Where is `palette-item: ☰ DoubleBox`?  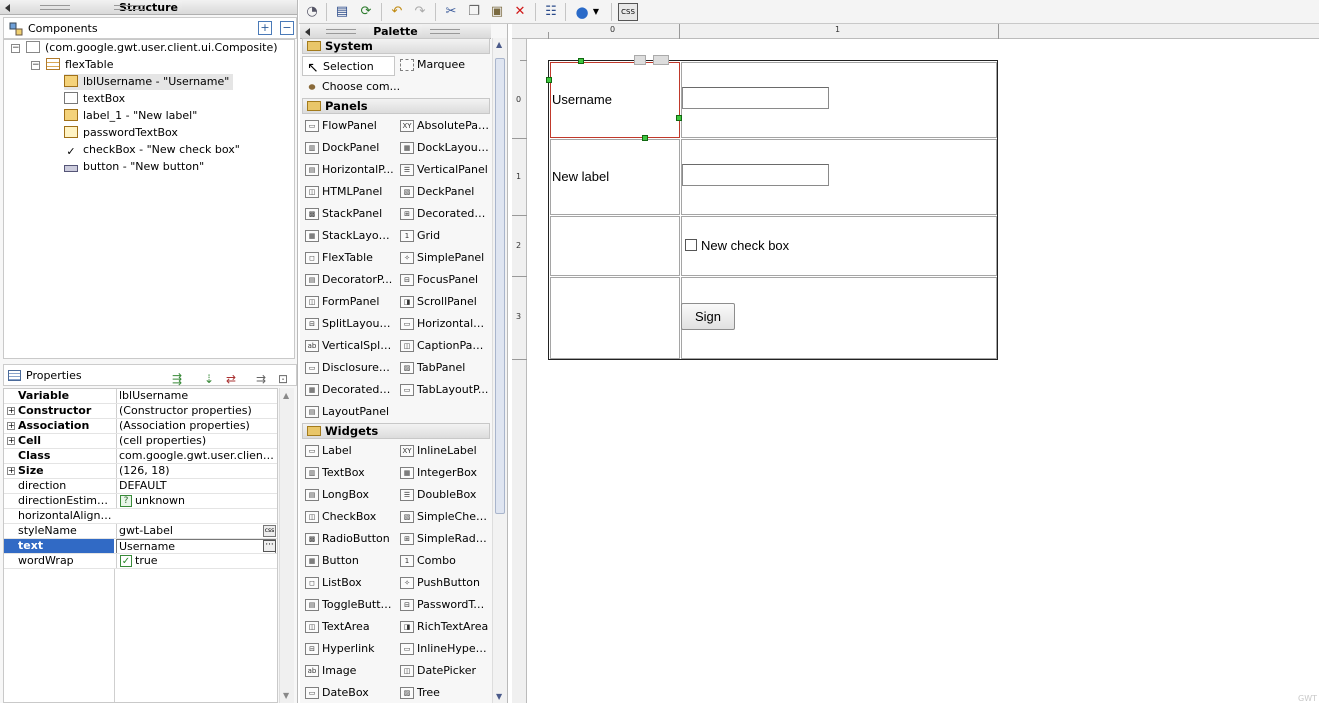
palette-item: ☰ DoubleBox is located at coordinates (443, 495).